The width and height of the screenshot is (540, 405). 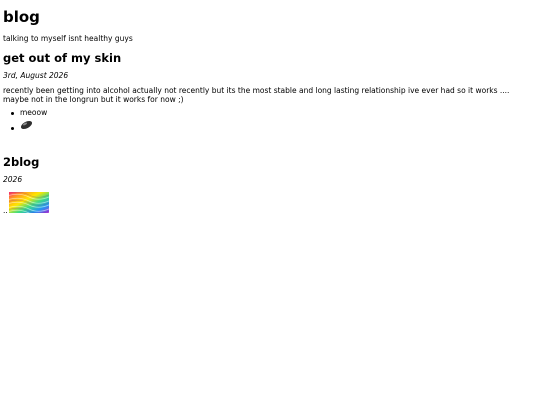 I want to click on rainbow-stripes-image, so click(x=29, y=202).